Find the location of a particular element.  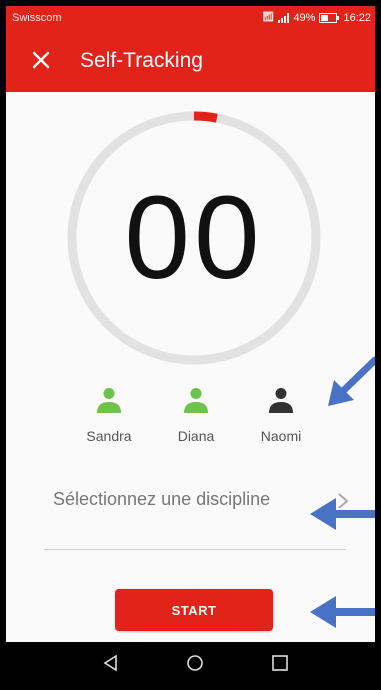

participant-naomi: Naomi is located at coordinates (281, 415).